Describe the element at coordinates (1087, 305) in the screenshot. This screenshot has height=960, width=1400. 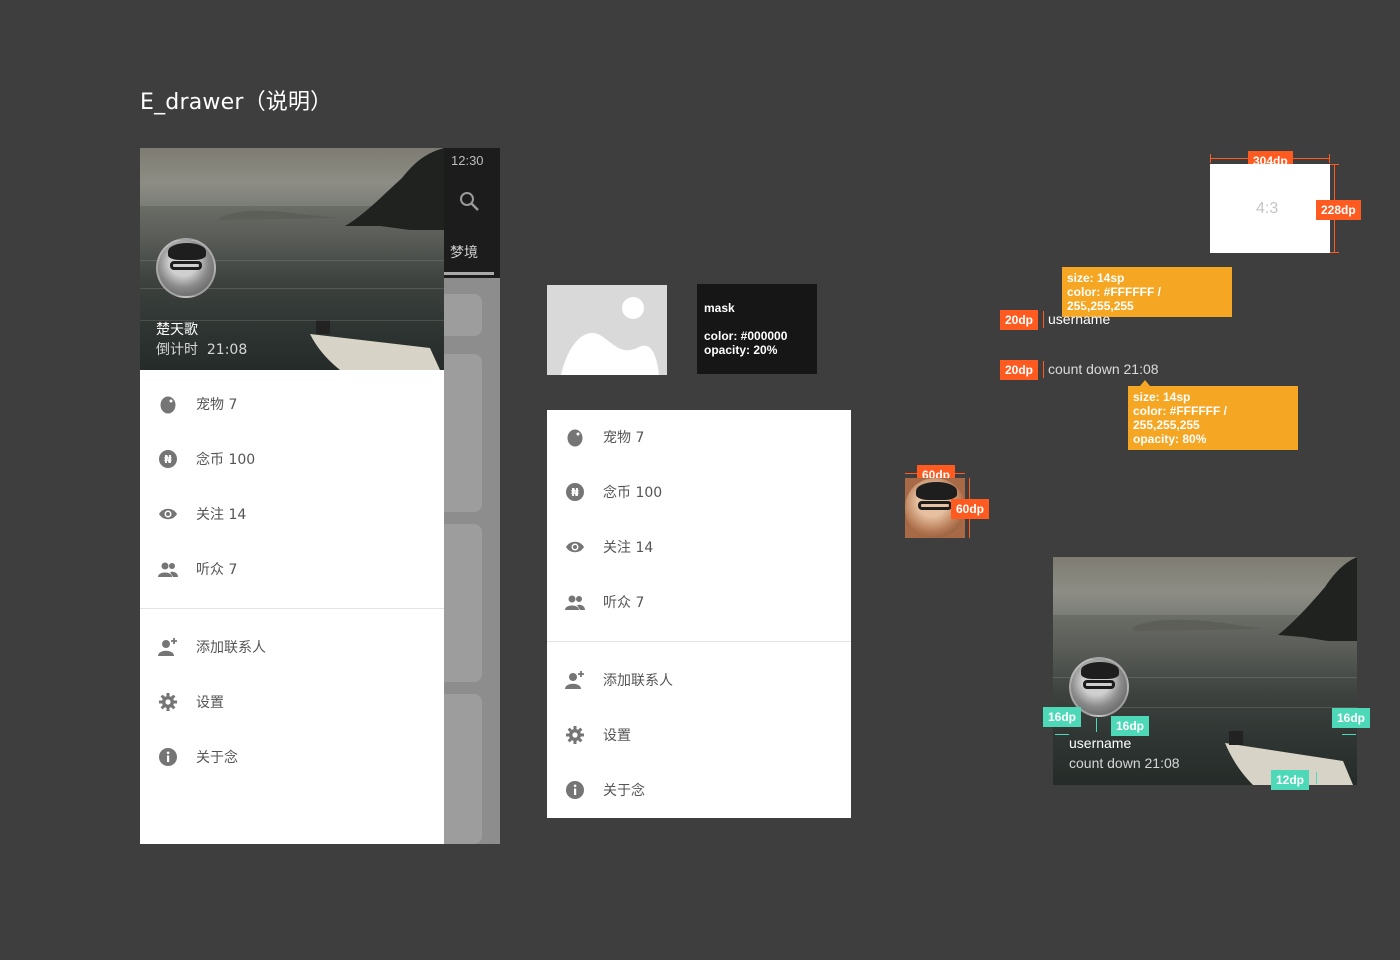
I see `note-pointer` at that location.